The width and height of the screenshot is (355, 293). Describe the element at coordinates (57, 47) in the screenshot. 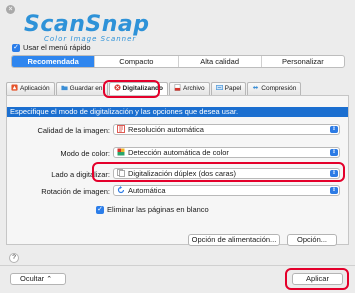

I see `quick-menu-label: Usar el menú rápido` at that location.